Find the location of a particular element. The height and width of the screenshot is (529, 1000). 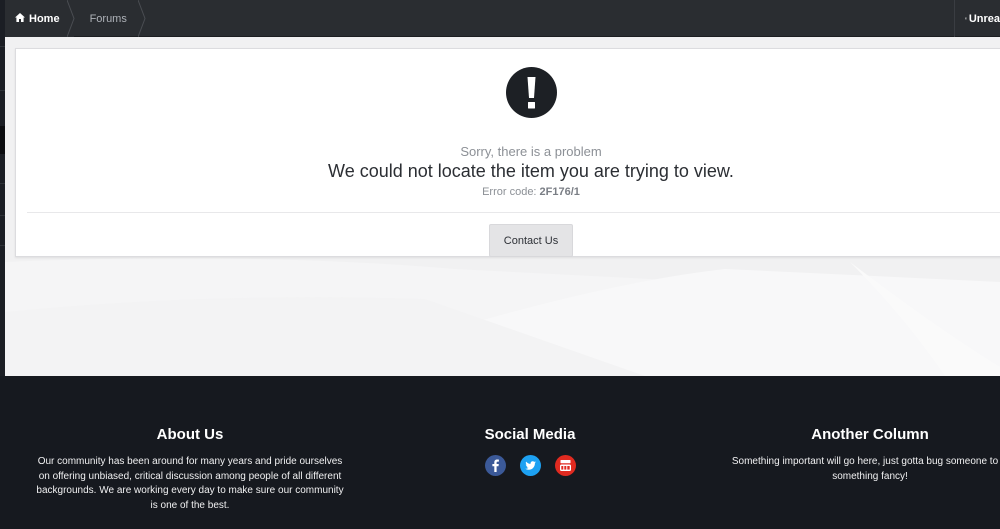

error-code: Error code: 2F176/1 is located at coordinates (508, 192).